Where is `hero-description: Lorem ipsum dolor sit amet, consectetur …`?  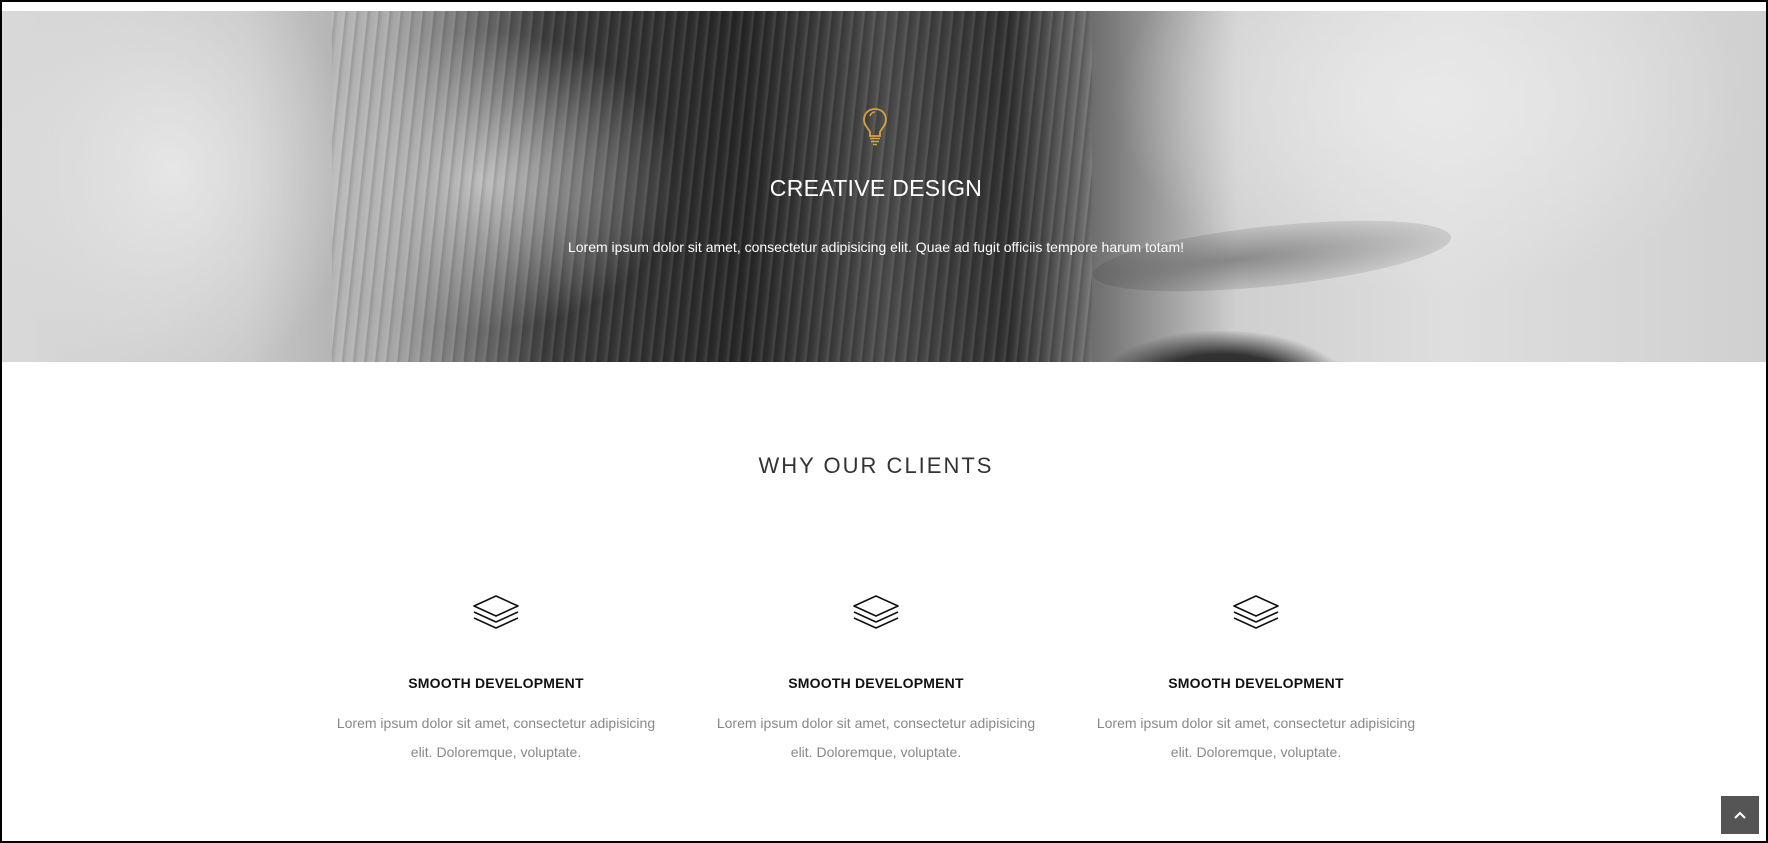 hero-description: Lorem ipsum dolor sit amet, consectetur … is located at coordinates (876, 247).